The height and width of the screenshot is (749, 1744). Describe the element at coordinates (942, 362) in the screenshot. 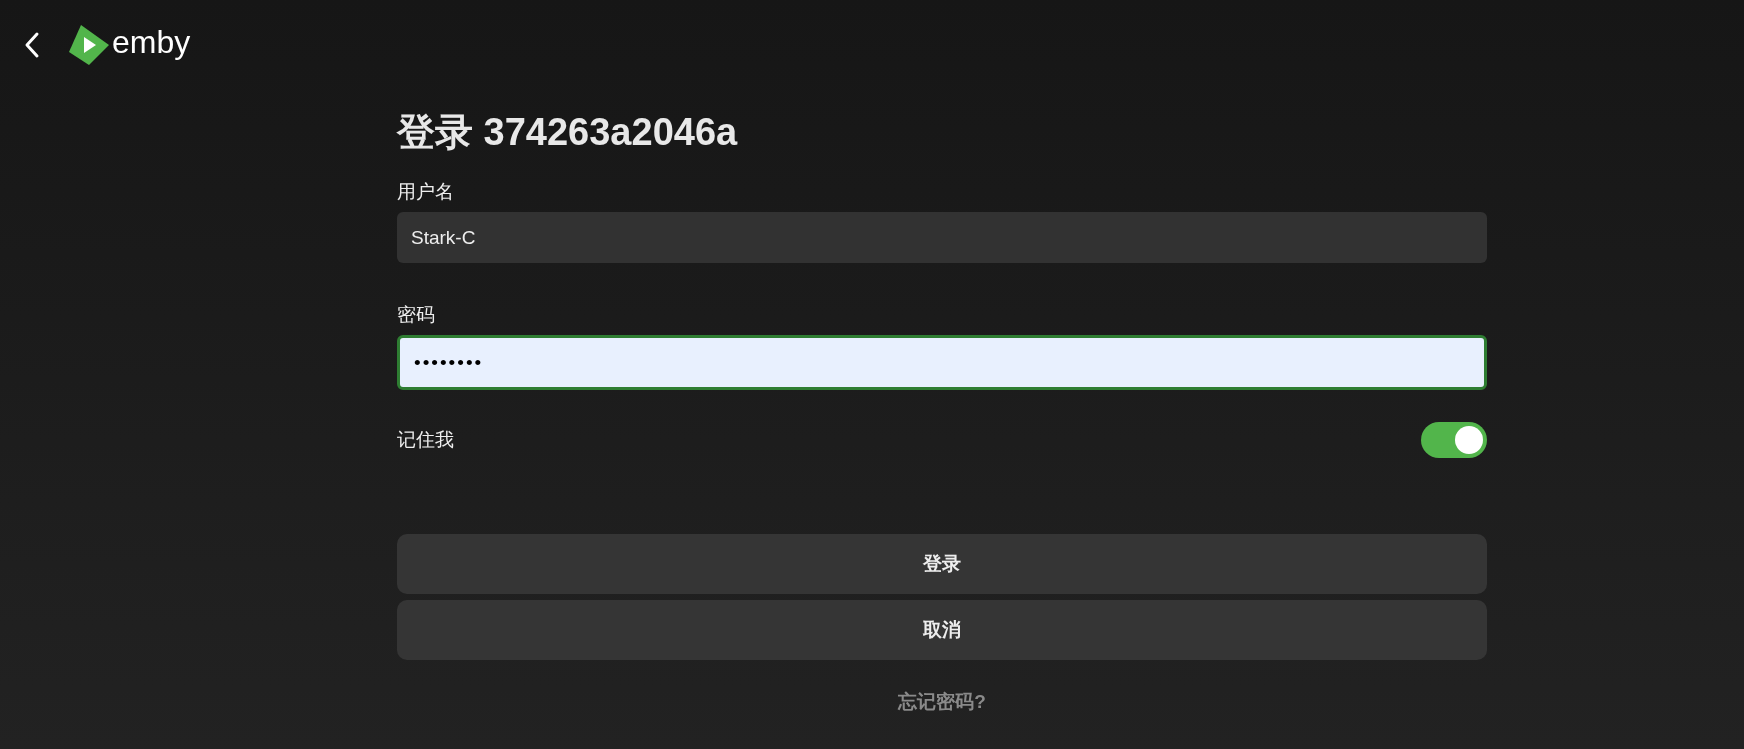

I see `password-field: ••••••••` at that location.